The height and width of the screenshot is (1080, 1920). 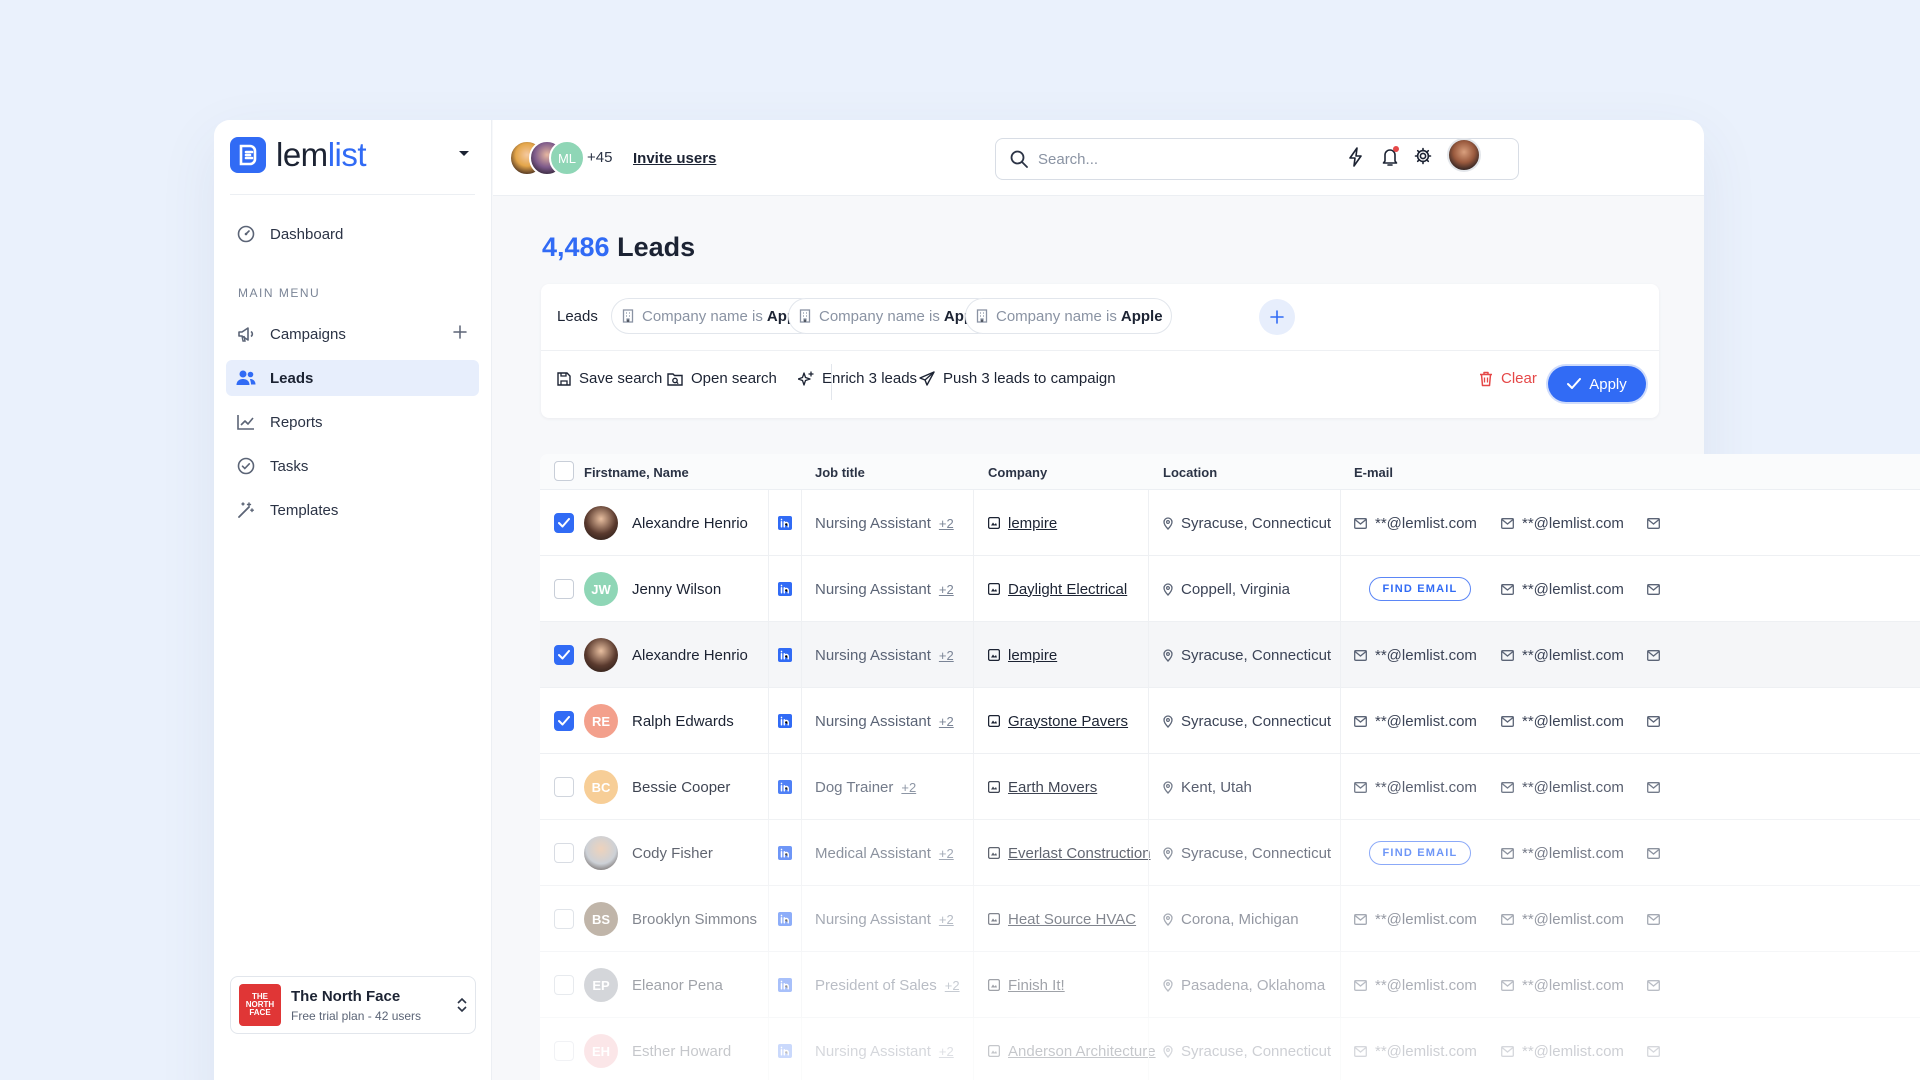 I want to click on push-to-campaign-button: Push 3 leads to campaign, so click(x=1017, y=378).